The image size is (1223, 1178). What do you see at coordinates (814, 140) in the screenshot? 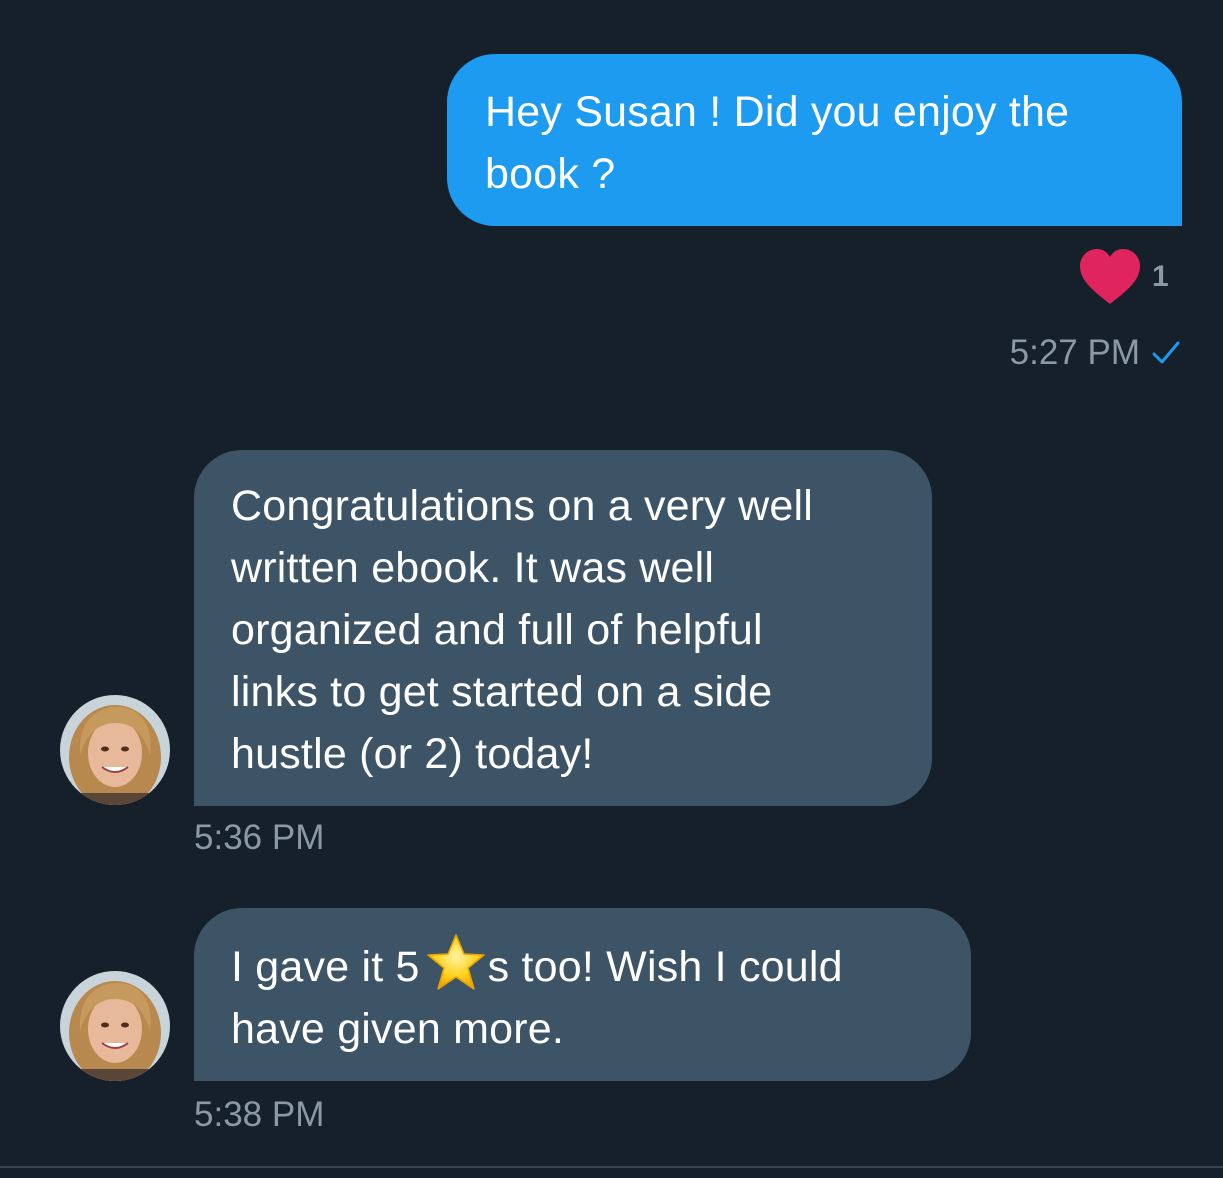
I see `outgoing-message-bubble: Hey Susan ! Did you enjoy the book ?` at bounding box center [814, 140].